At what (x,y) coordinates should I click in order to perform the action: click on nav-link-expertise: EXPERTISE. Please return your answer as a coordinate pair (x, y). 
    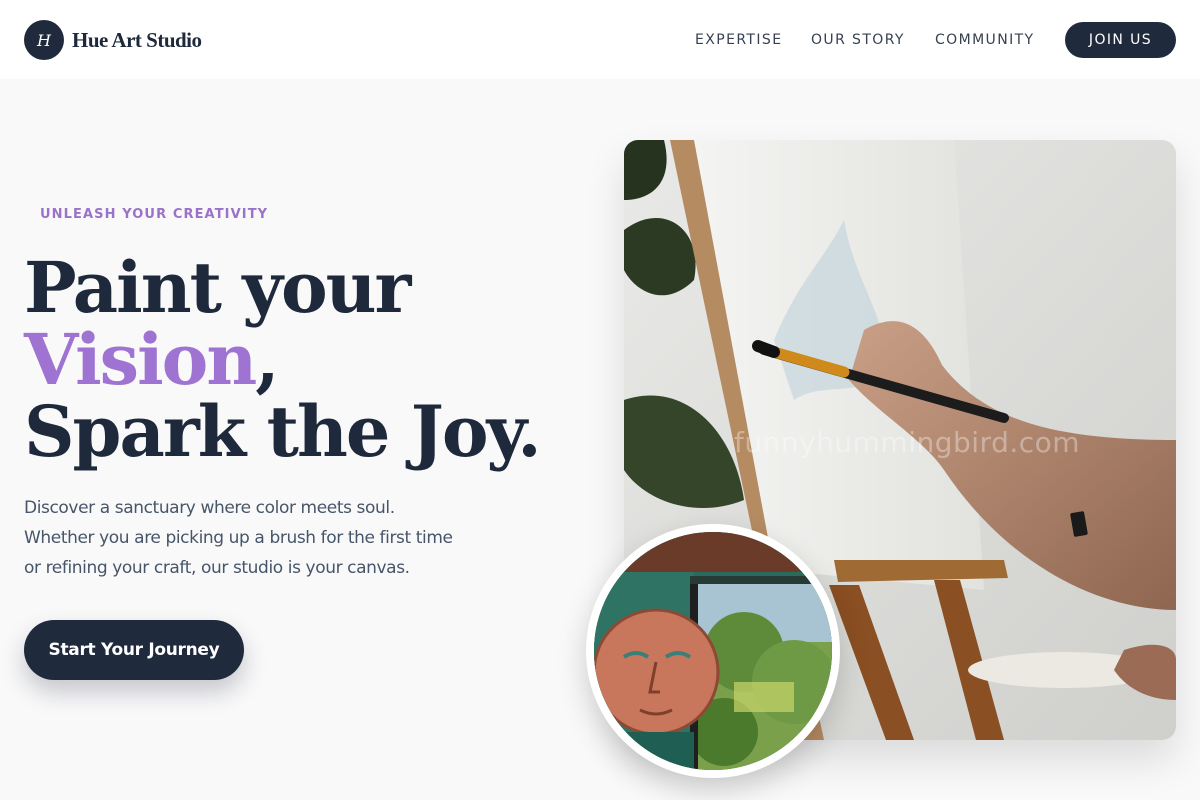
    Looking at the image, I should click on (738, 40).